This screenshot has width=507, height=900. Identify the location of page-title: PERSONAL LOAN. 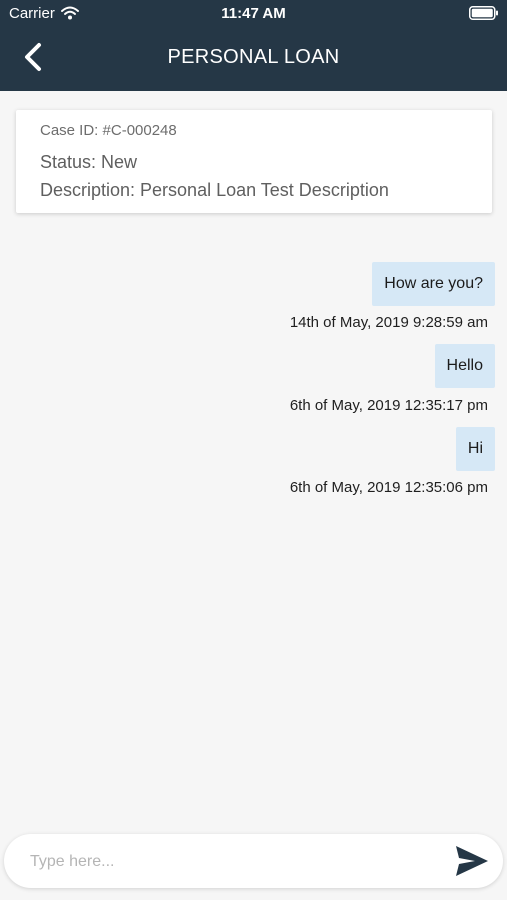
(253, 57).